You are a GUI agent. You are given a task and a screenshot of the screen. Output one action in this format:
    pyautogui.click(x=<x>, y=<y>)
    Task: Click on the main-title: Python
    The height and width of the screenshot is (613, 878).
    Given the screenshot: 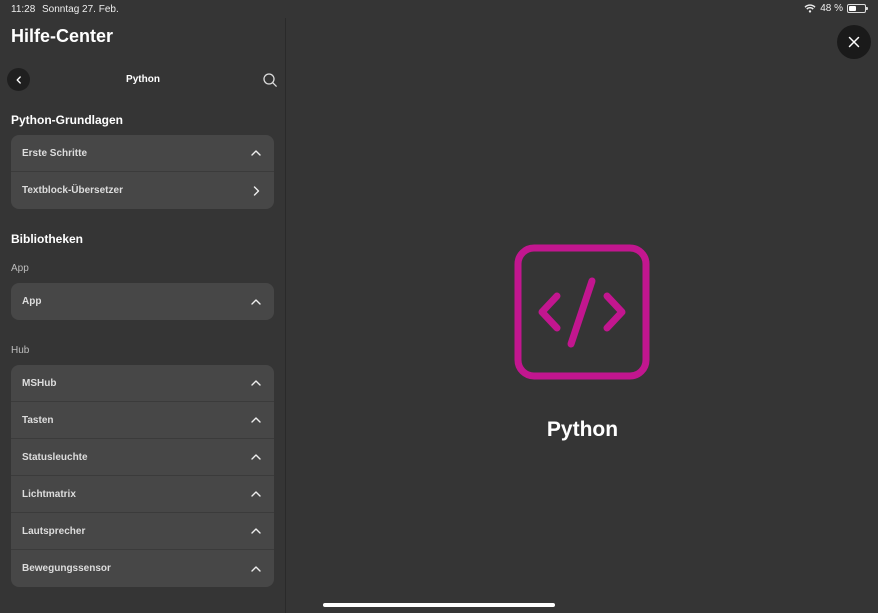 What is the action you would take?
    pyautogui.click(x=582, y=429)
    